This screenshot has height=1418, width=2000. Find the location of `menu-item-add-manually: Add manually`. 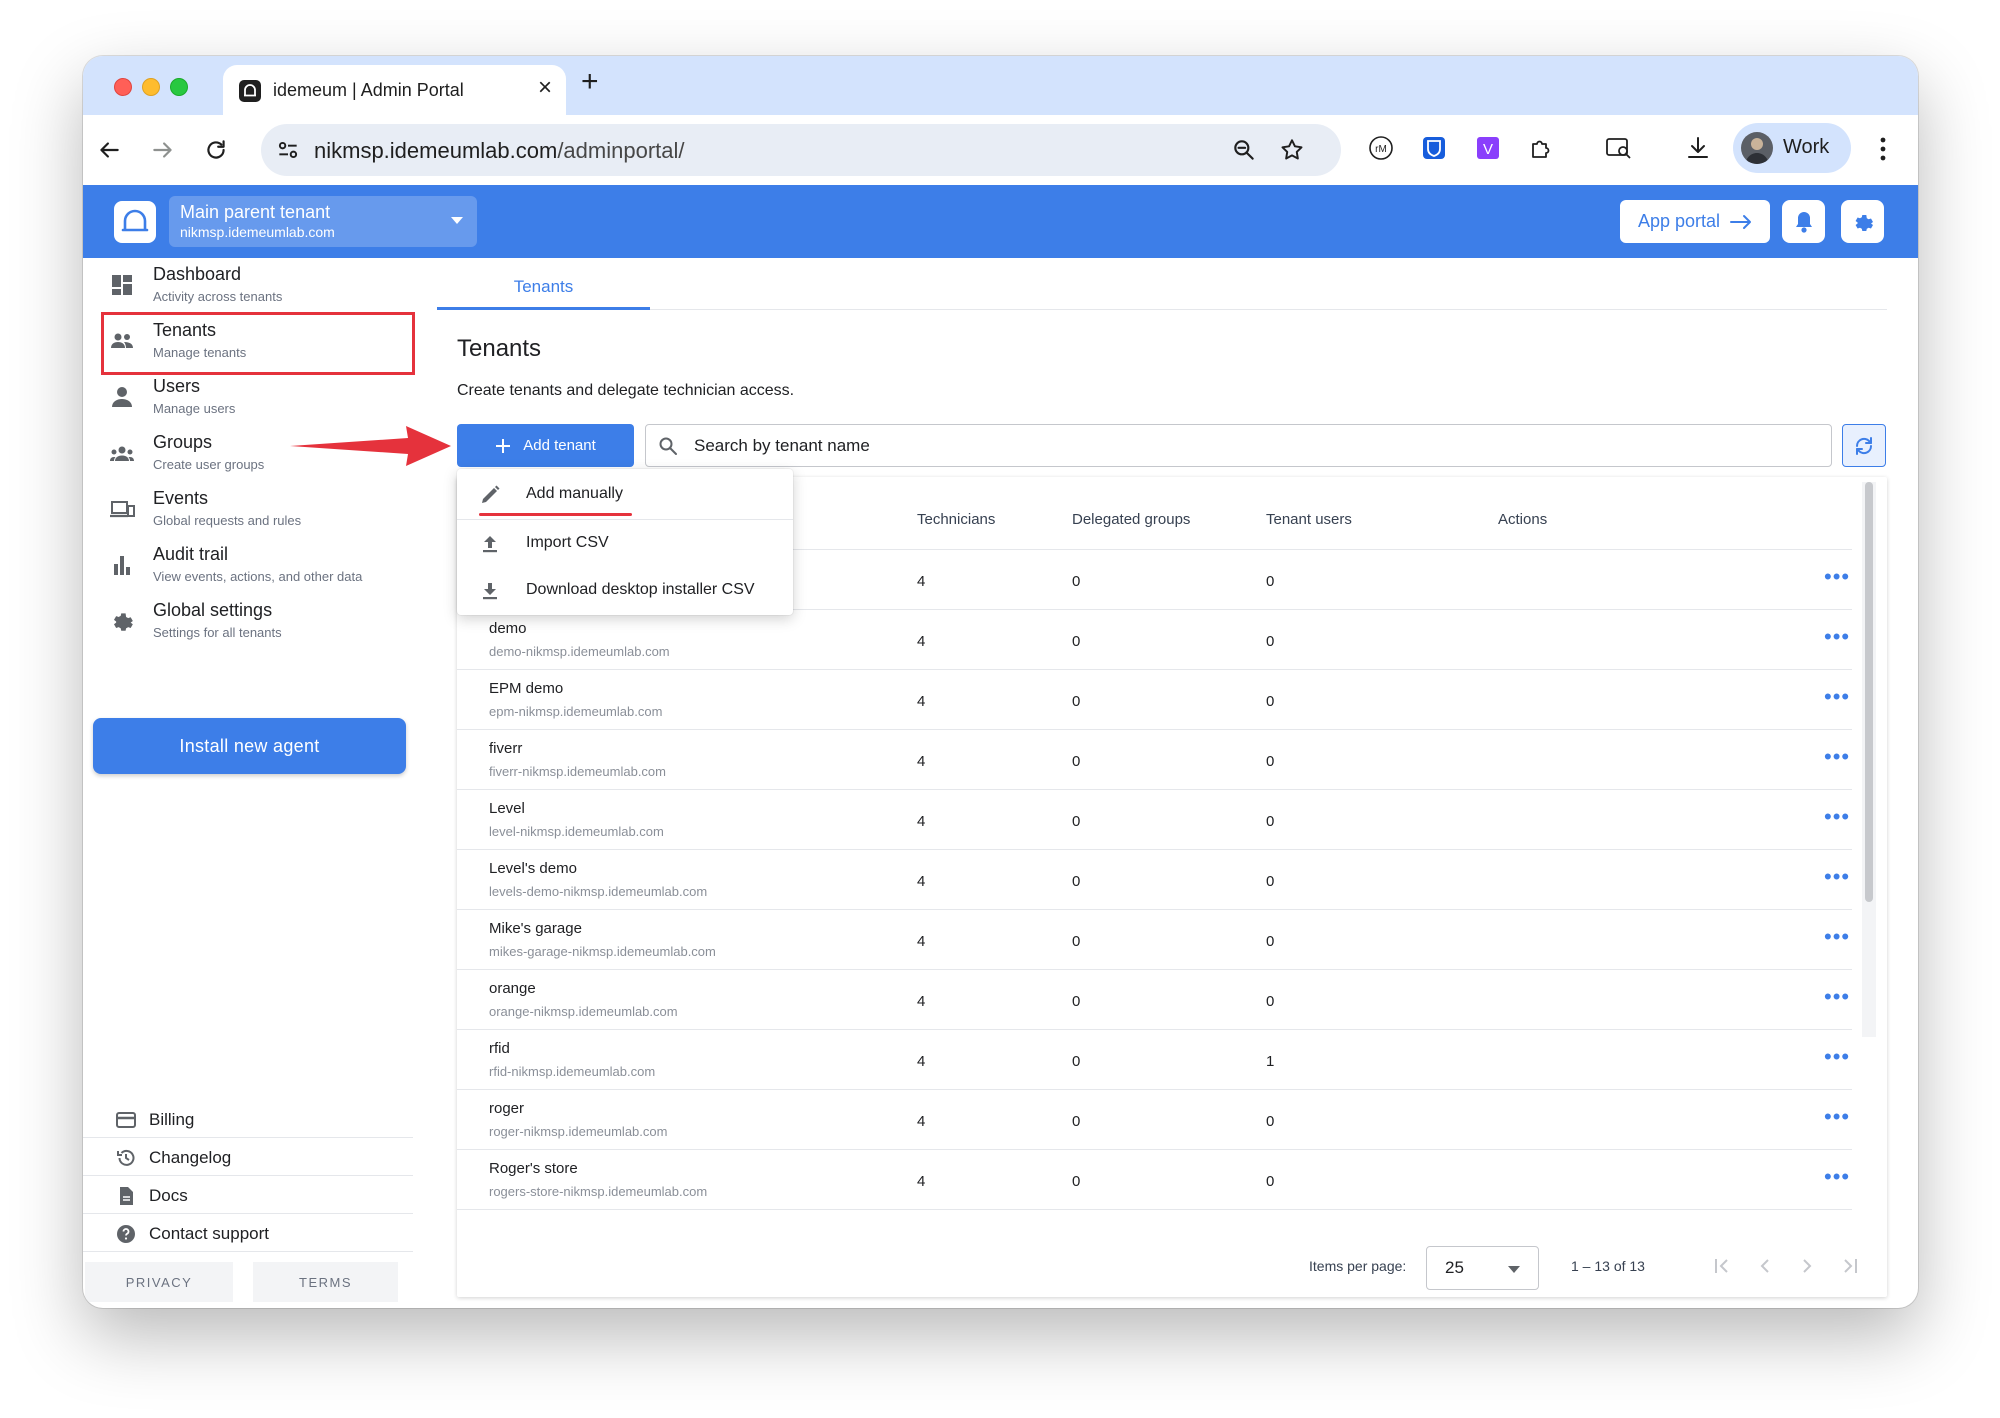

menu-item-add-manually: Add manually is located at coordinates (625, 495).